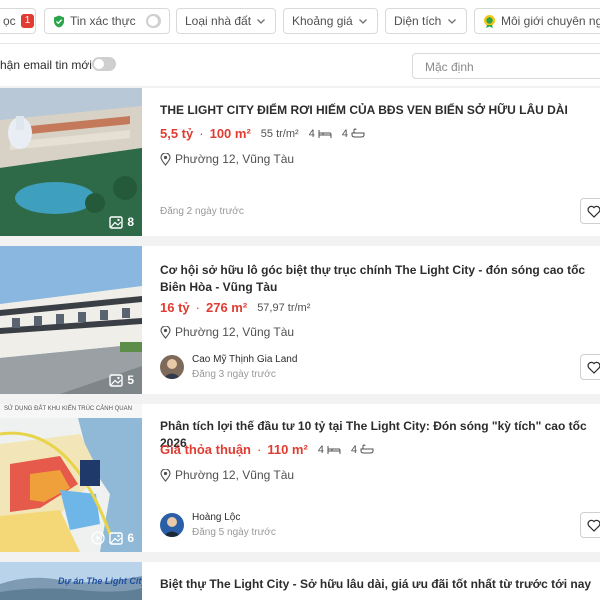 The image size is (600, 600). I want to click on photo-count: 6, so click(112, 538).